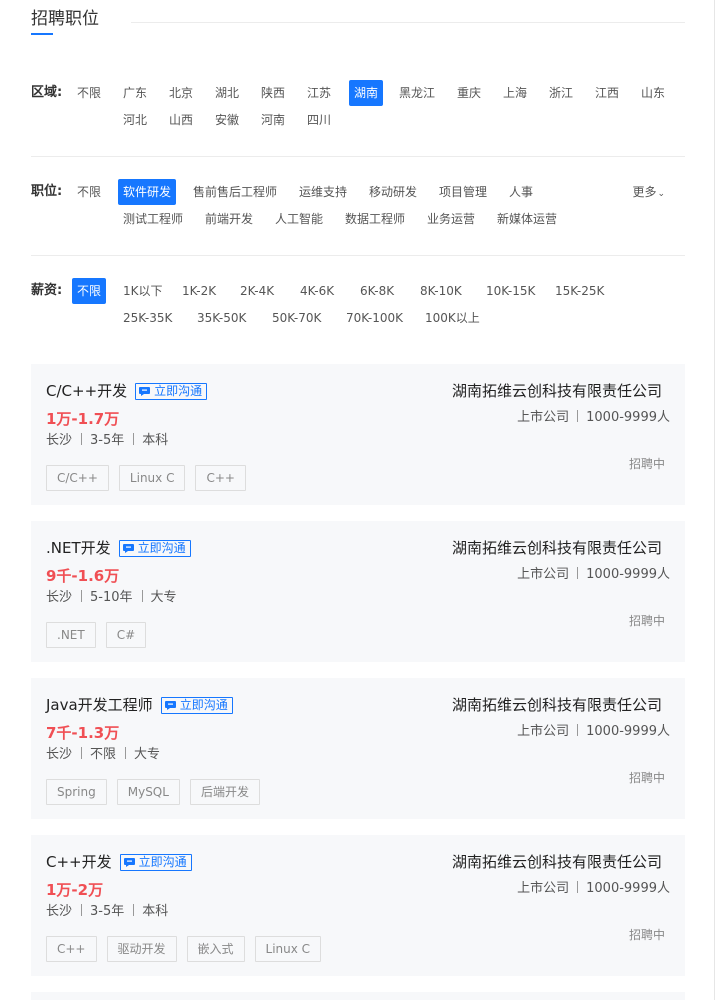 The image size is (718, 1000). I want to click on chat-now-label: 立即沟通, so click(161, 548).